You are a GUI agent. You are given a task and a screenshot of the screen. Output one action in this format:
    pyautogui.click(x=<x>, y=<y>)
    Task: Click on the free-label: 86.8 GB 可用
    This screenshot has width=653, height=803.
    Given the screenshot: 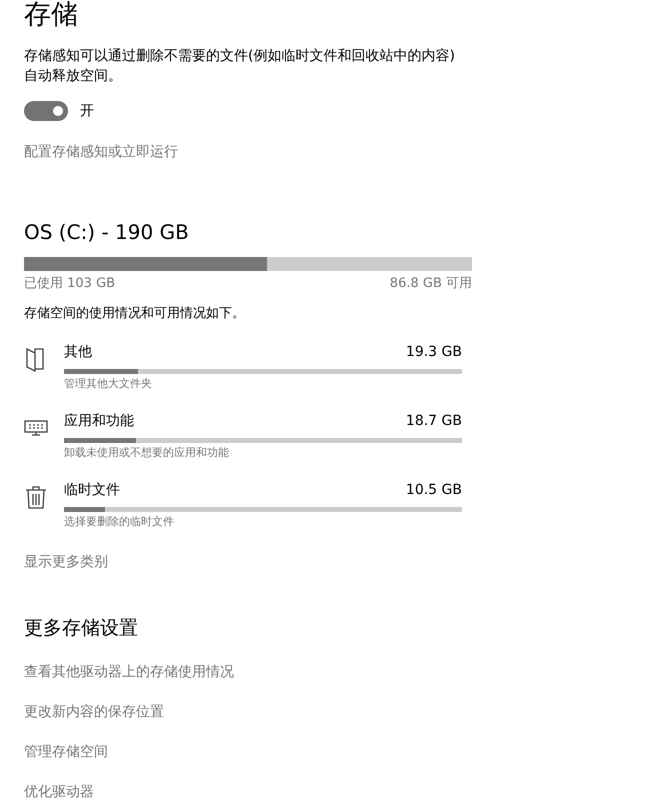 What is the action you would take?
    pyautogui.click(x=431, y=283)
    